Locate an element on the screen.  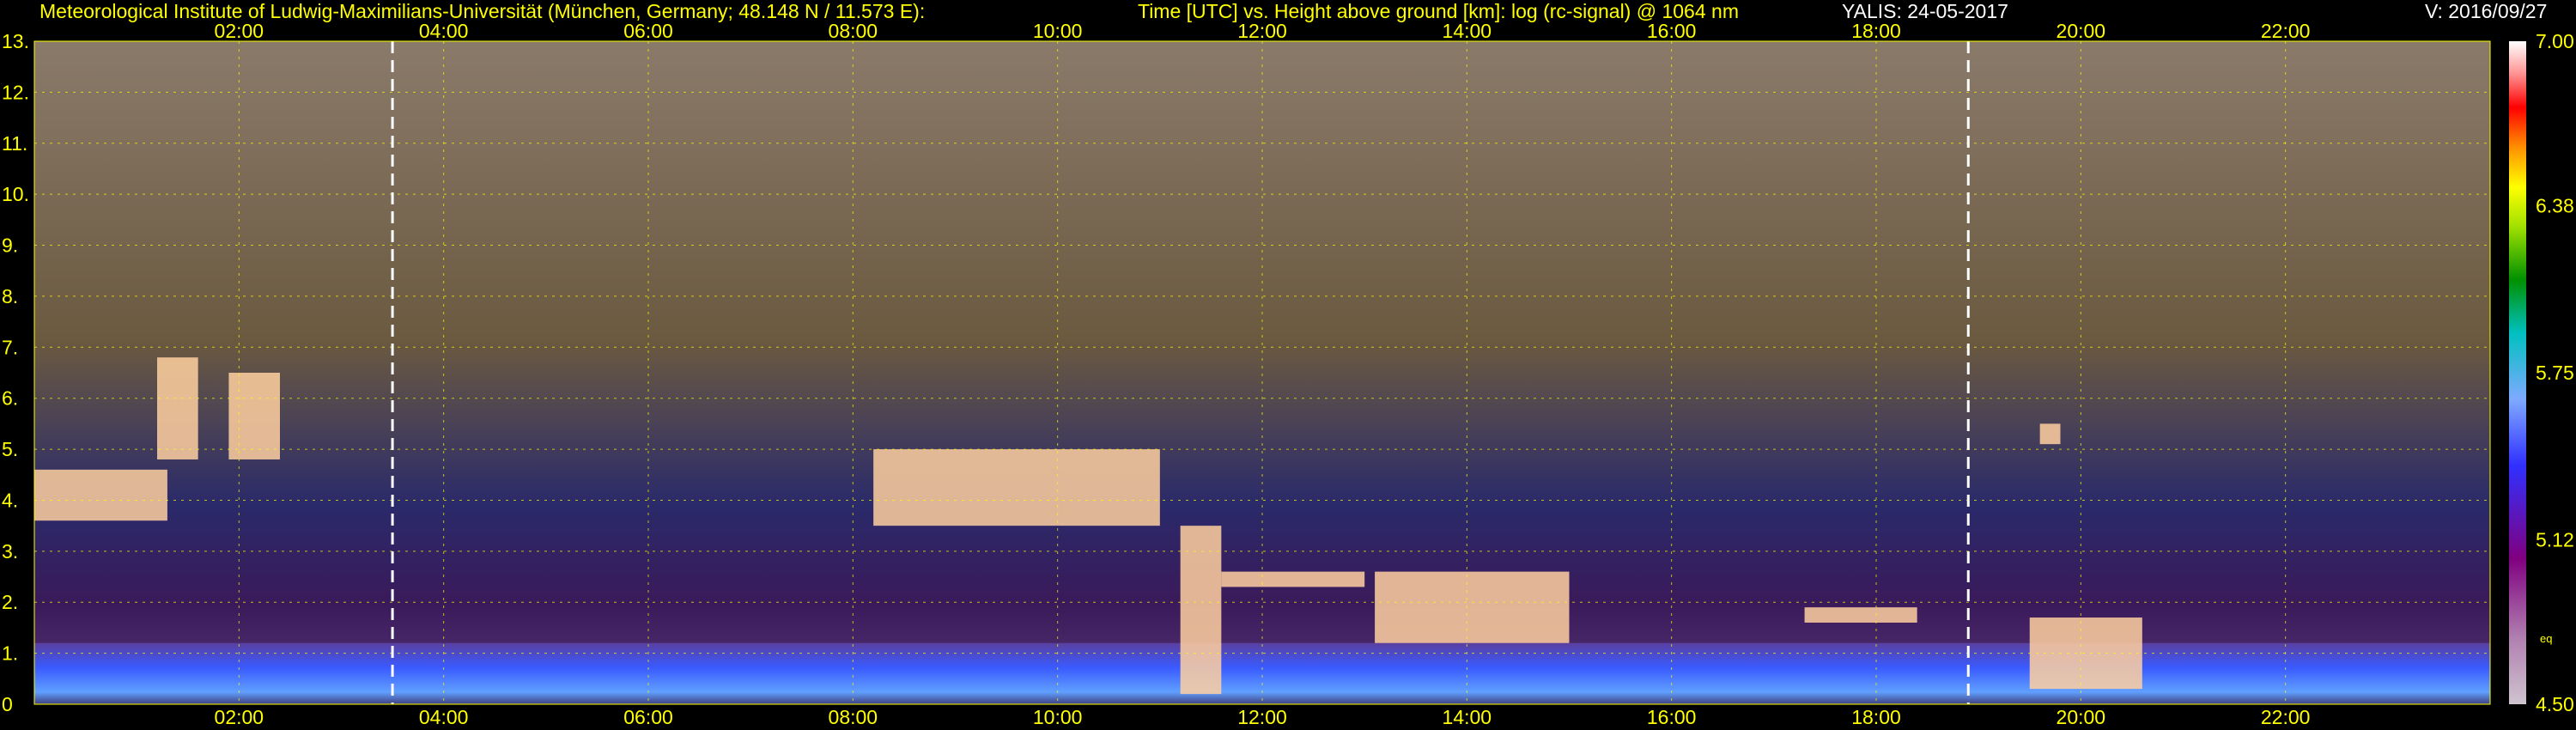
colorbar is located at coordinates (2517, 372).